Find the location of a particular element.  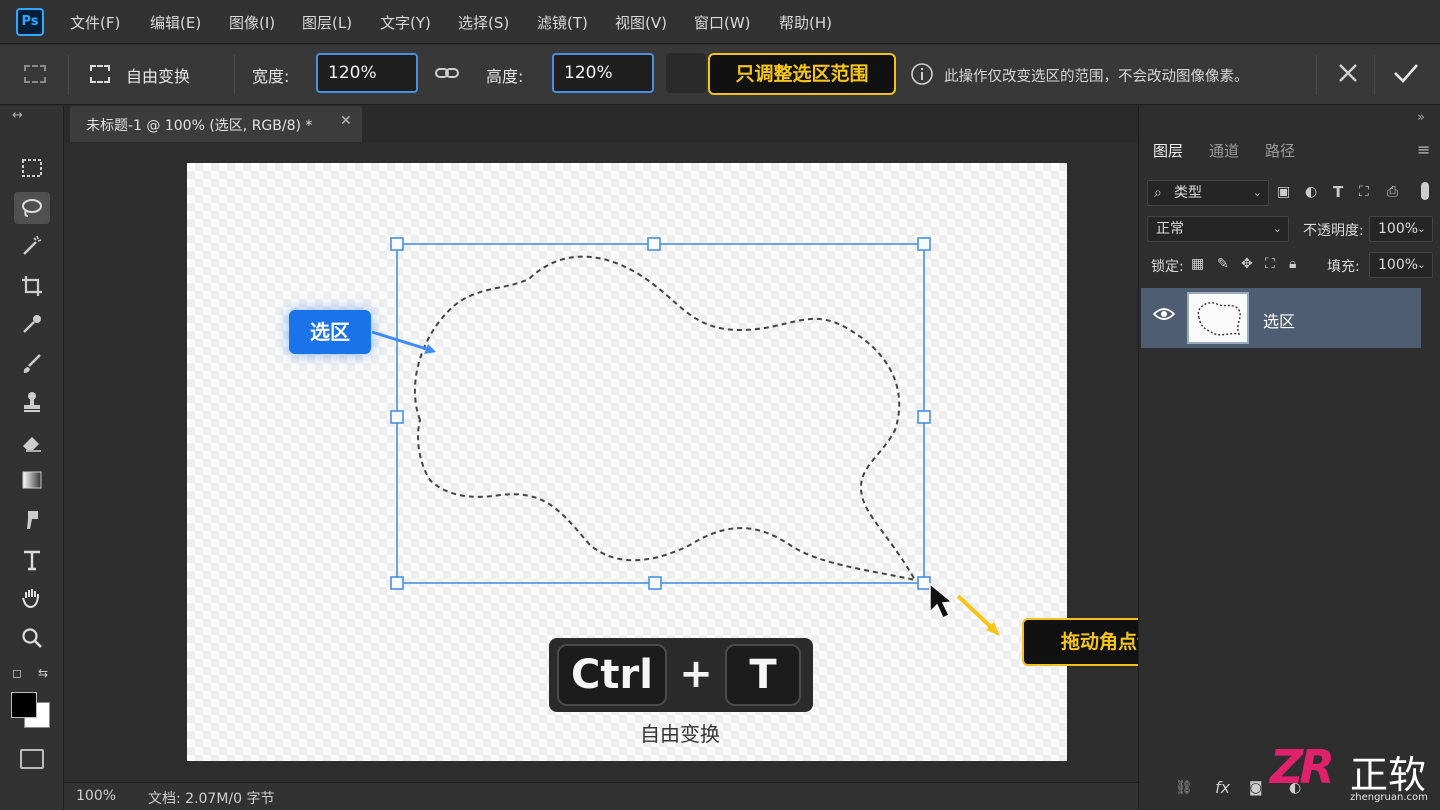

selection-label-badge: 选区 is located at coordinates (330, 332).